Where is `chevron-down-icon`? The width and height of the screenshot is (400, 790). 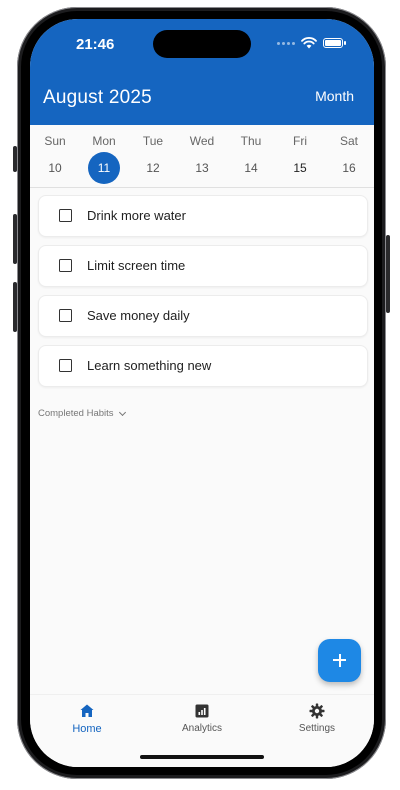
chevron-down-icon is located at coordinates (122, 412).